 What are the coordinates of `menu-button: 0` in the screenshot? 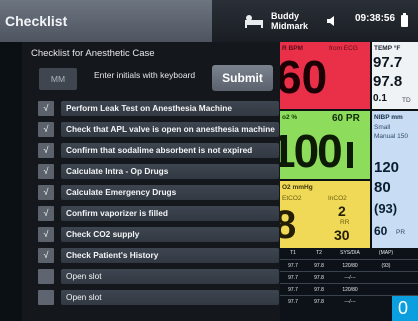 It's located at (405, 308).